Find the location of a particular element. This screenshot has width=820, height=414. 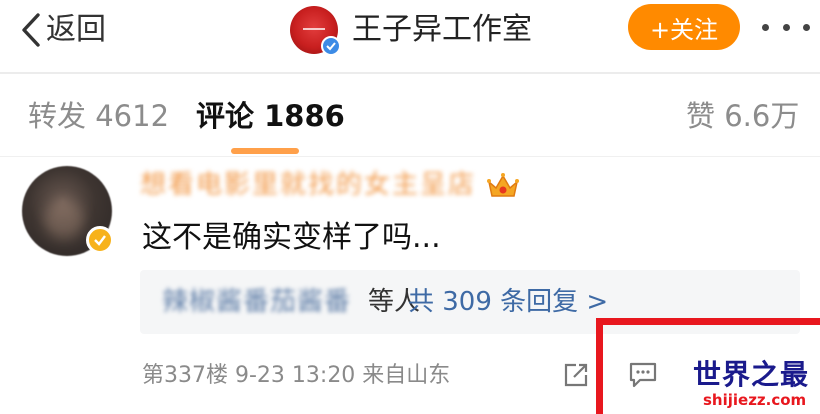

site-watermark: 世界之最 shijiezz.com is located at coordinates (755, 386).